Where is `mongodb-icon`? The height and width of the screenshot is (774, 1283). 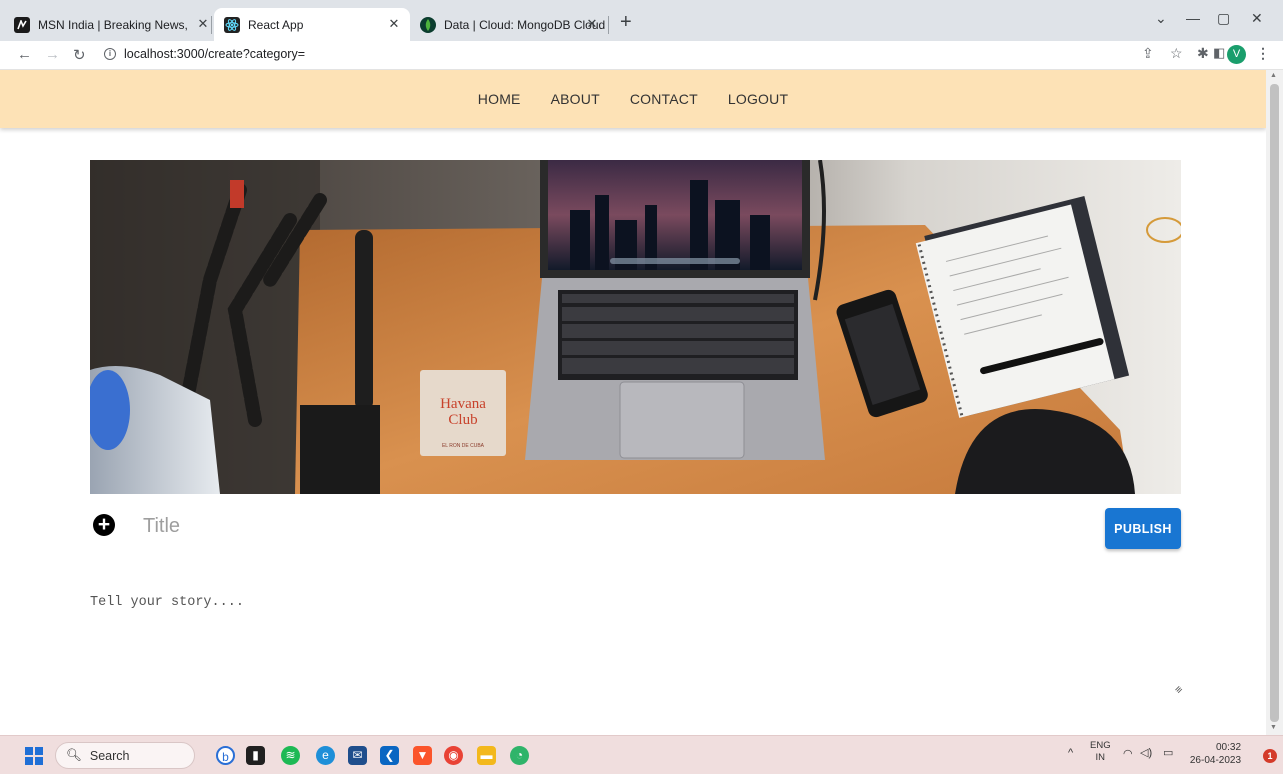
mongodb-icon is located at coordinates (428, 24).